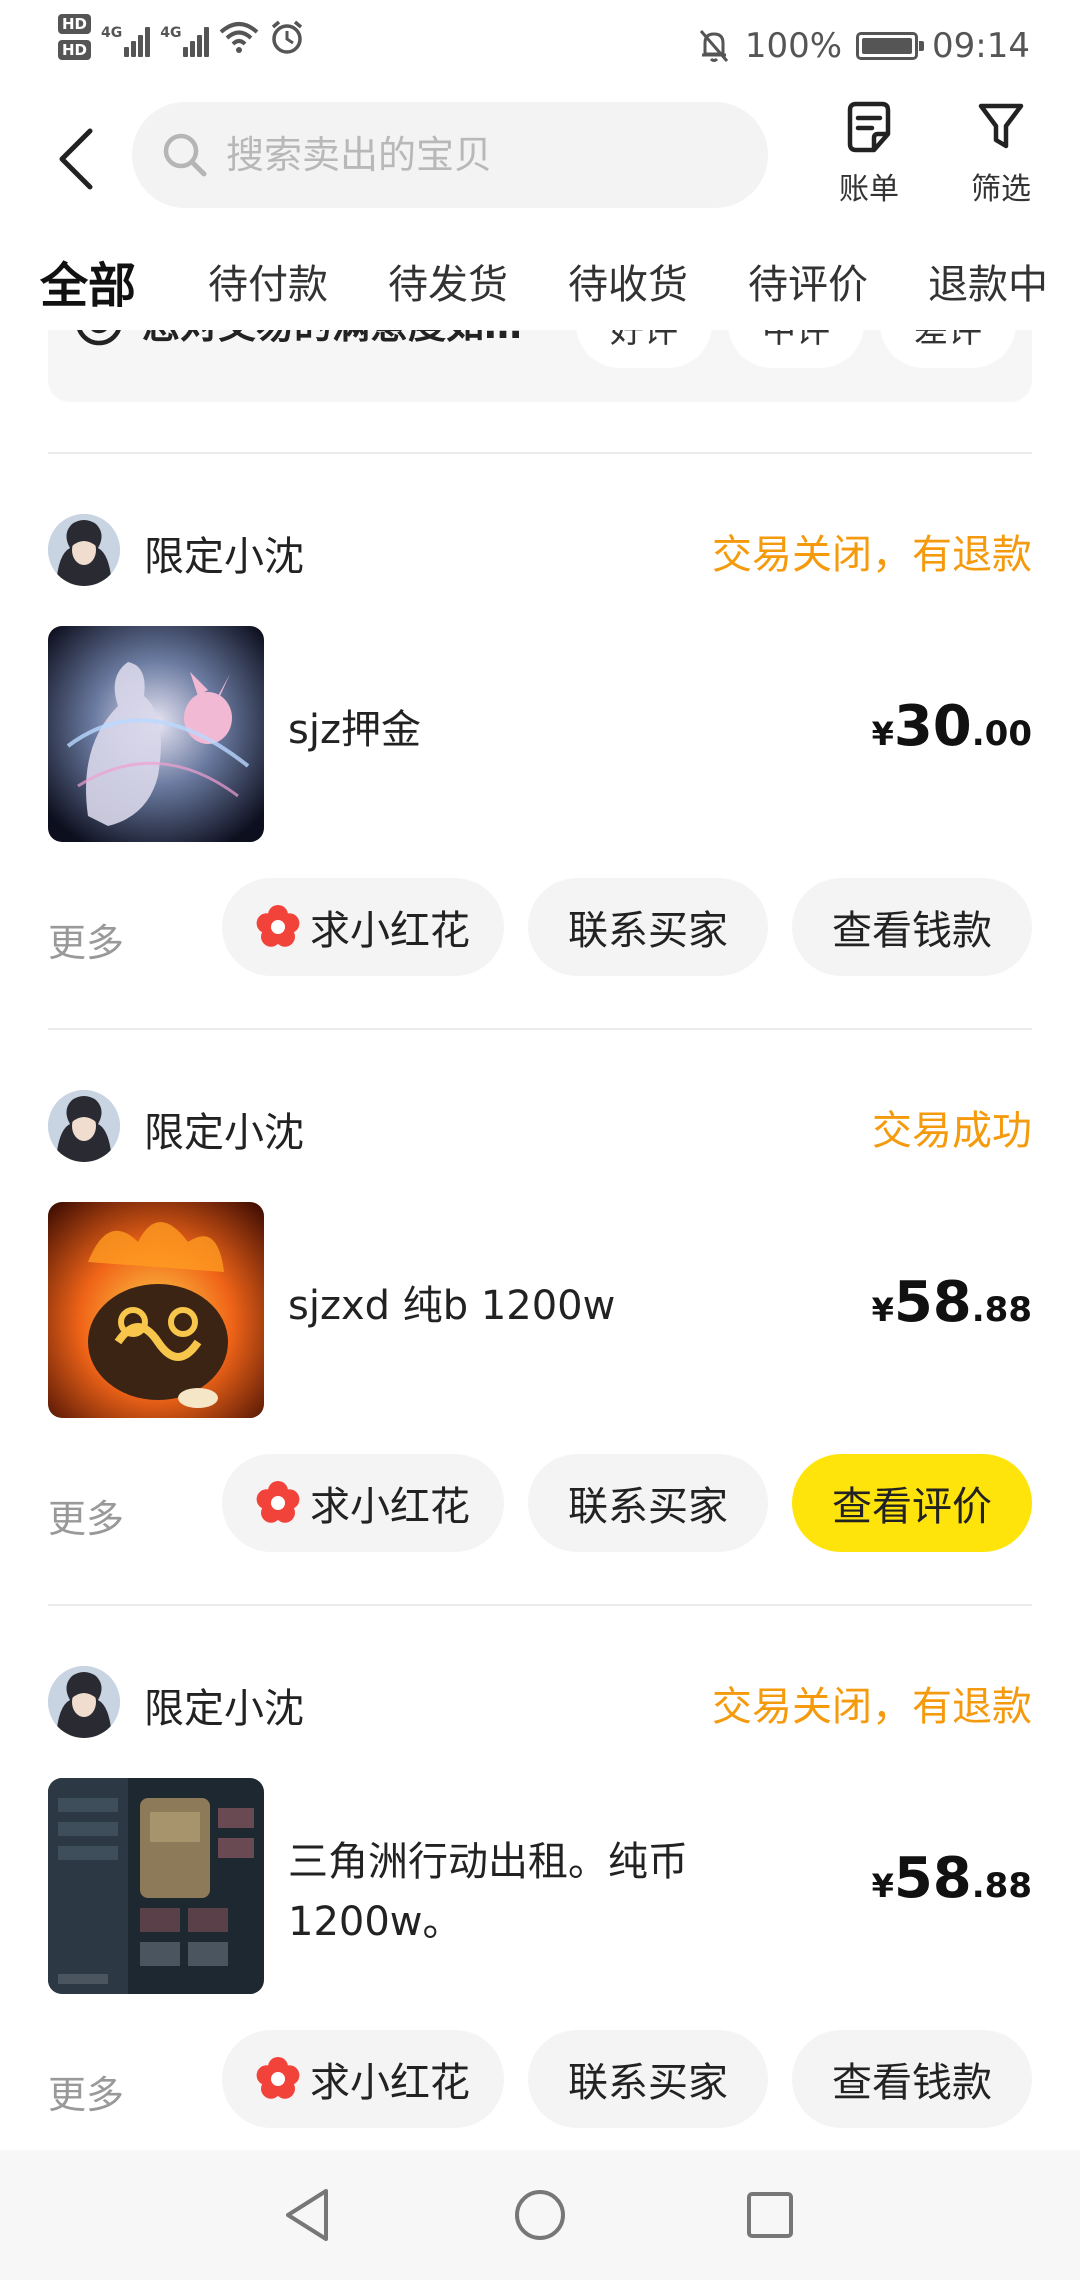 The width and height of the screenshot is (1080, 2280). I want to click on tab-refunding-label: 退款中, so click(988, 285).